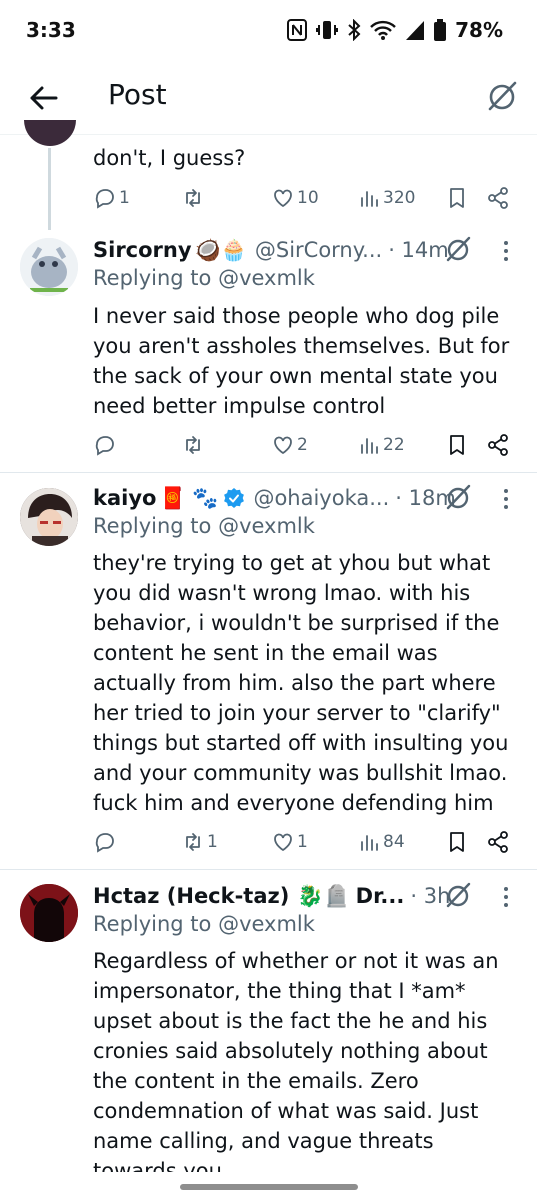 This screenshot has width=537, height=1199. I want to click on like-button: 2, so click(289, 445).